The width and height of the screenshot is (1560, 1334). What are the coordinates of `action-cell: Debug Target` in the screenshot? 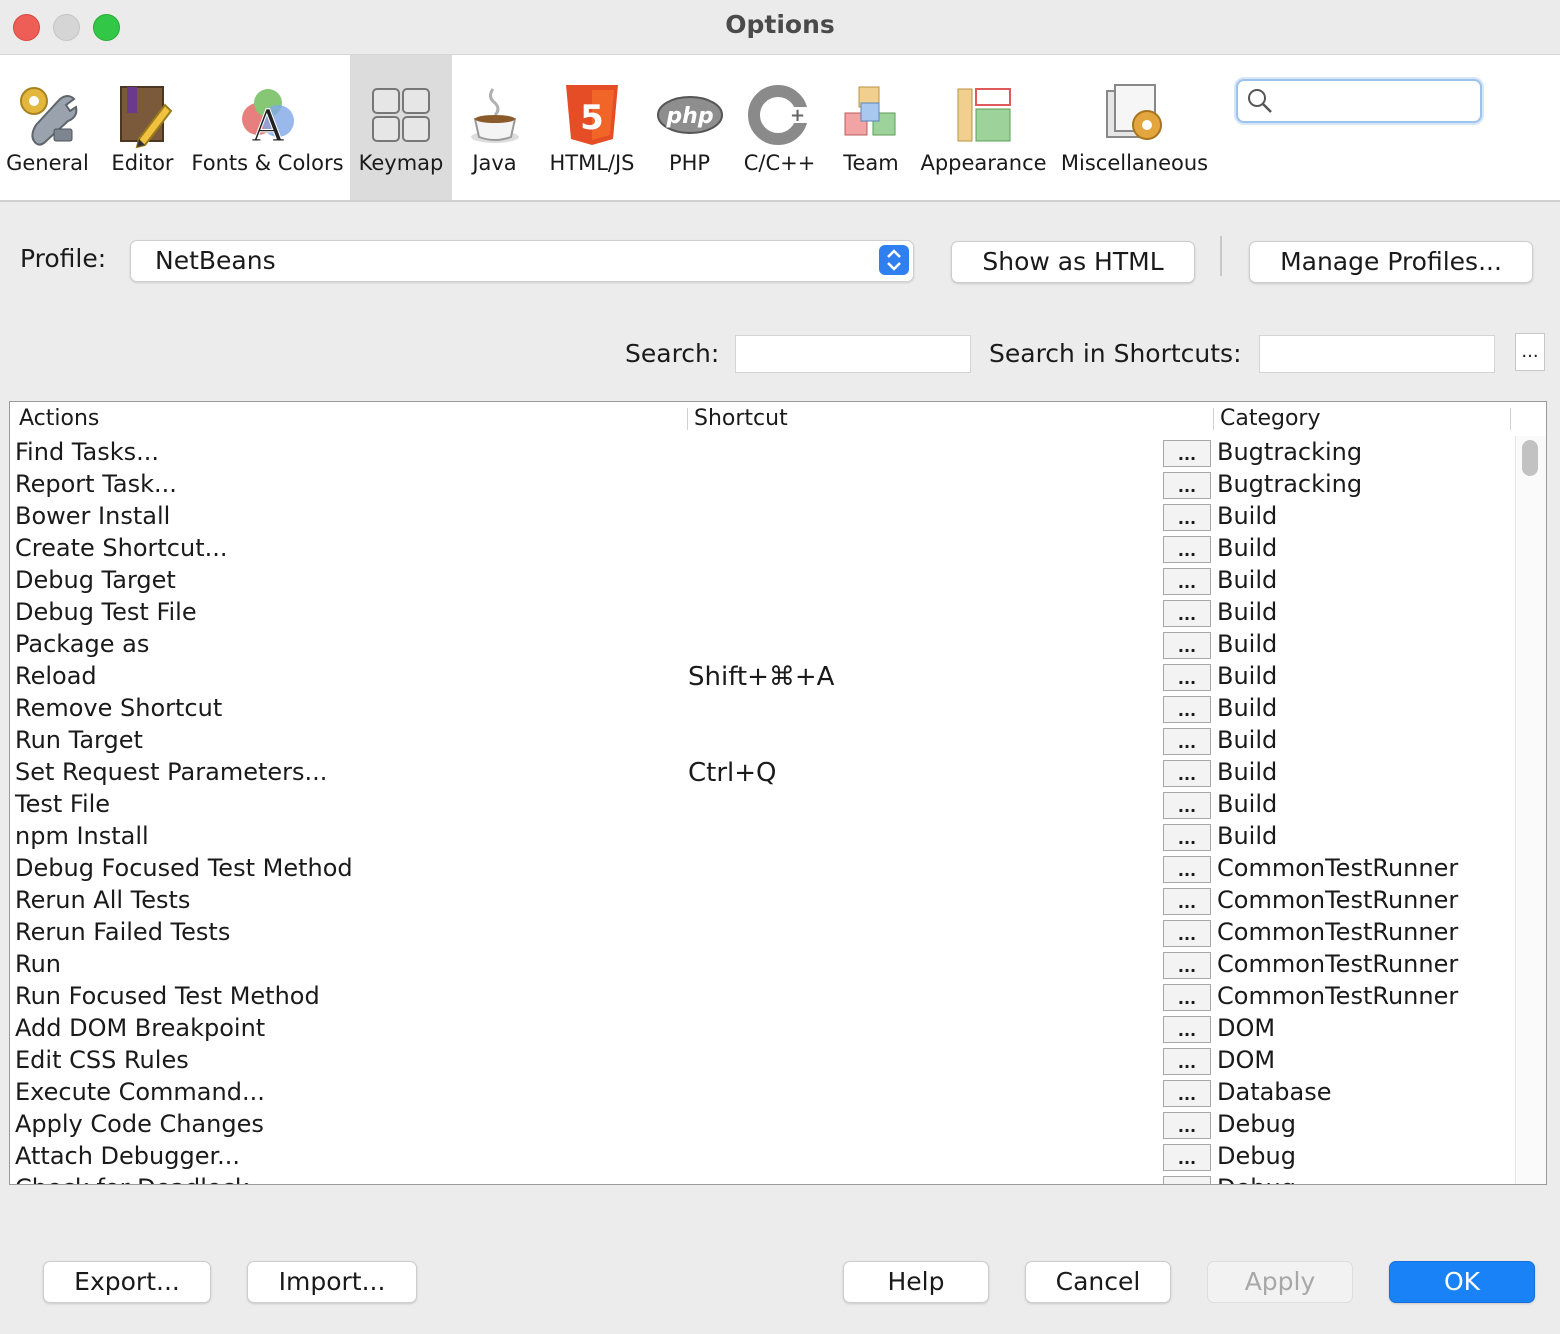 It's located at (95, 580).